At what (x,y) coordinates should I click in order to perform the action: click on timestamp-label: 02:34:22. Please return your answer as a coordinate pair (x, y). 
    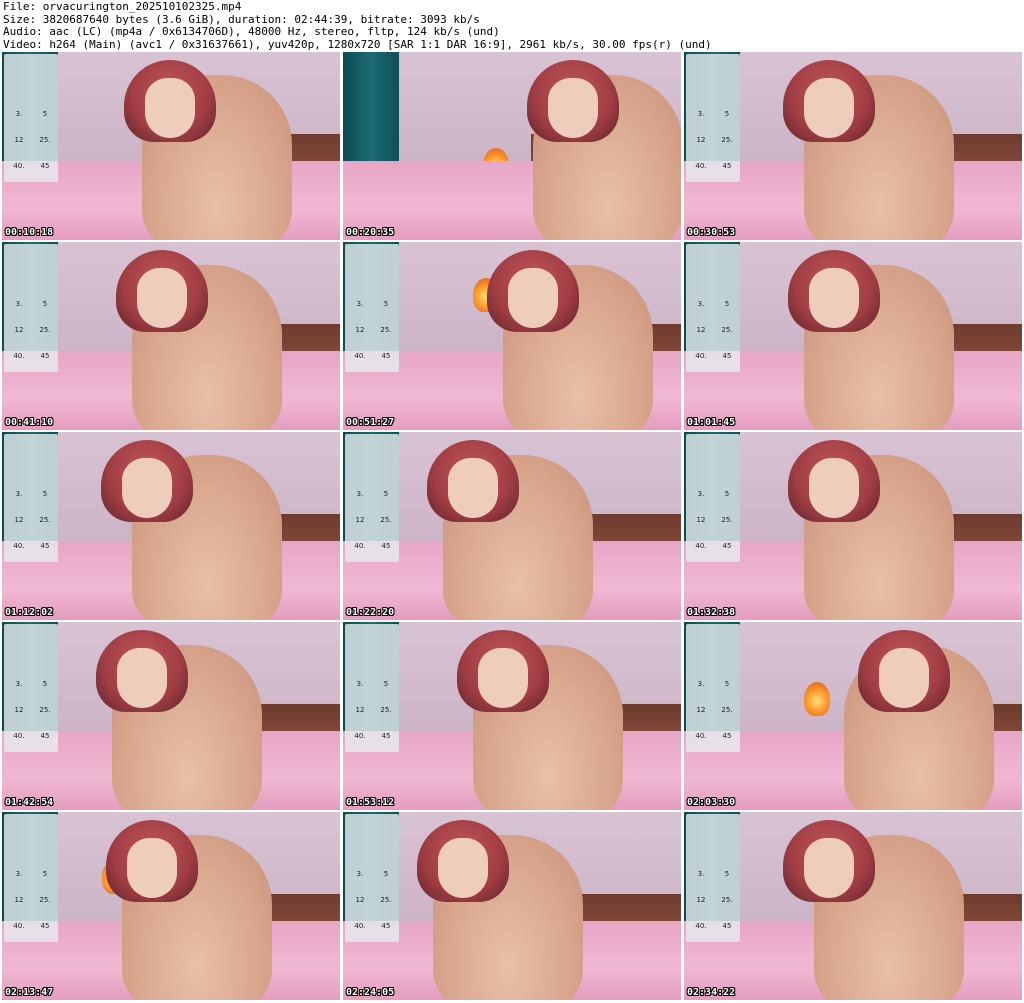
    Looking at the image, I should click on (711, 992).